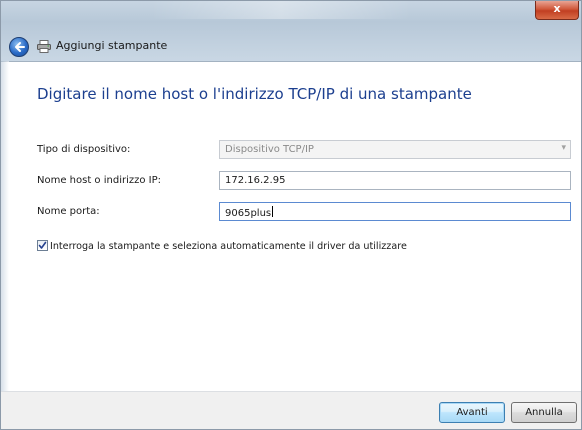 The image size is (582, 430). I want to click on close-button: x, so click(557, 10).